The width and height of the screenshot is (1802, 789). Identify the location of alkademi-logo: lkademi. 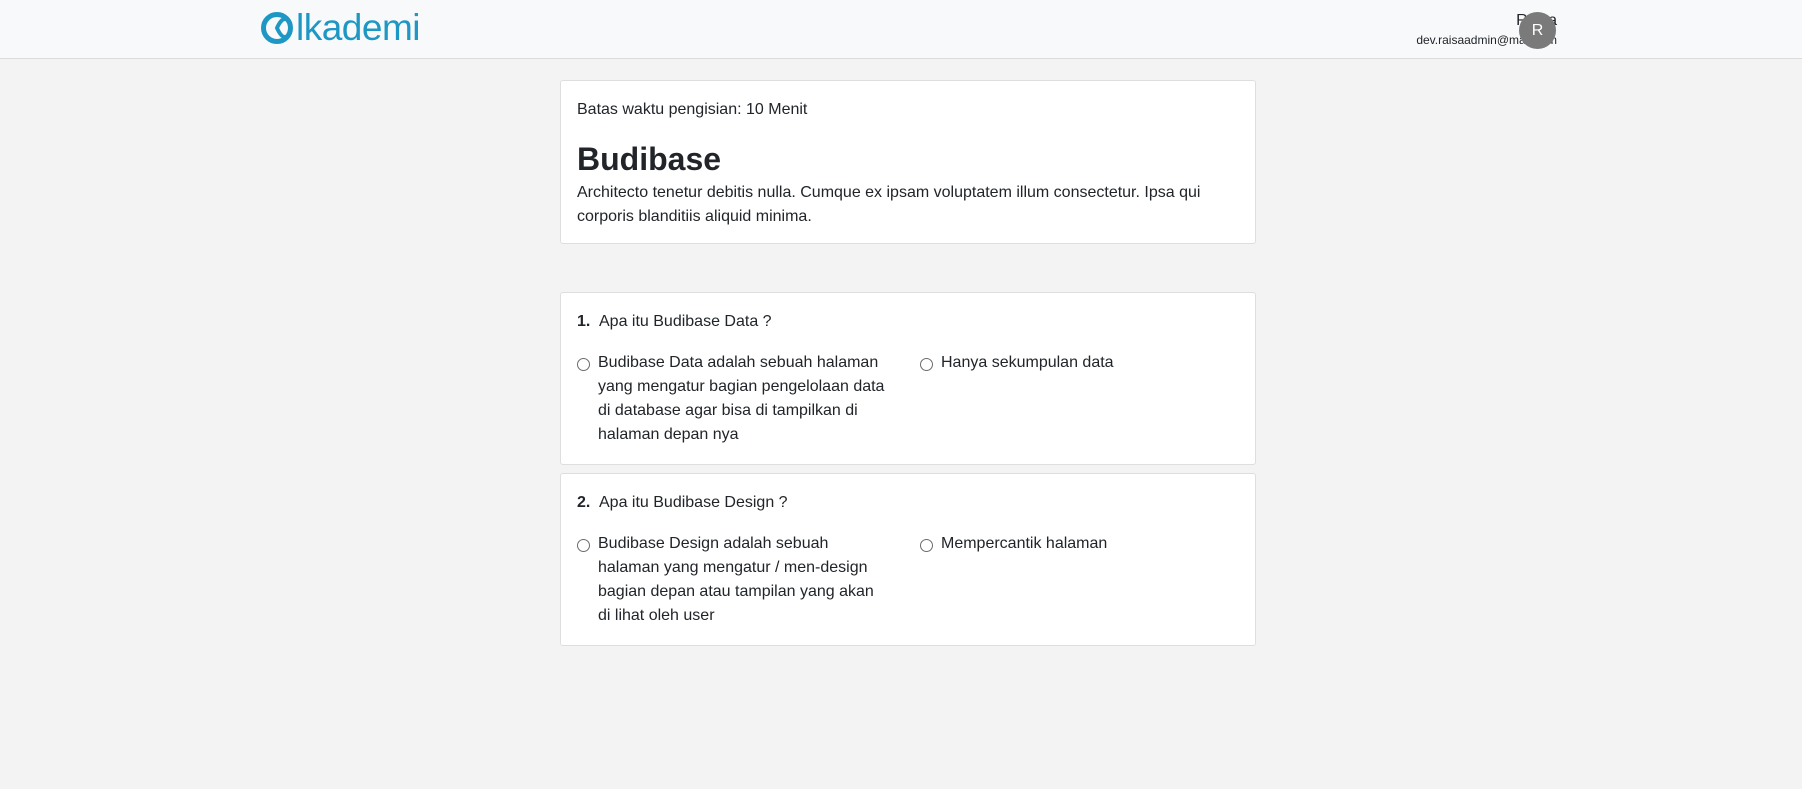
(340, 27).